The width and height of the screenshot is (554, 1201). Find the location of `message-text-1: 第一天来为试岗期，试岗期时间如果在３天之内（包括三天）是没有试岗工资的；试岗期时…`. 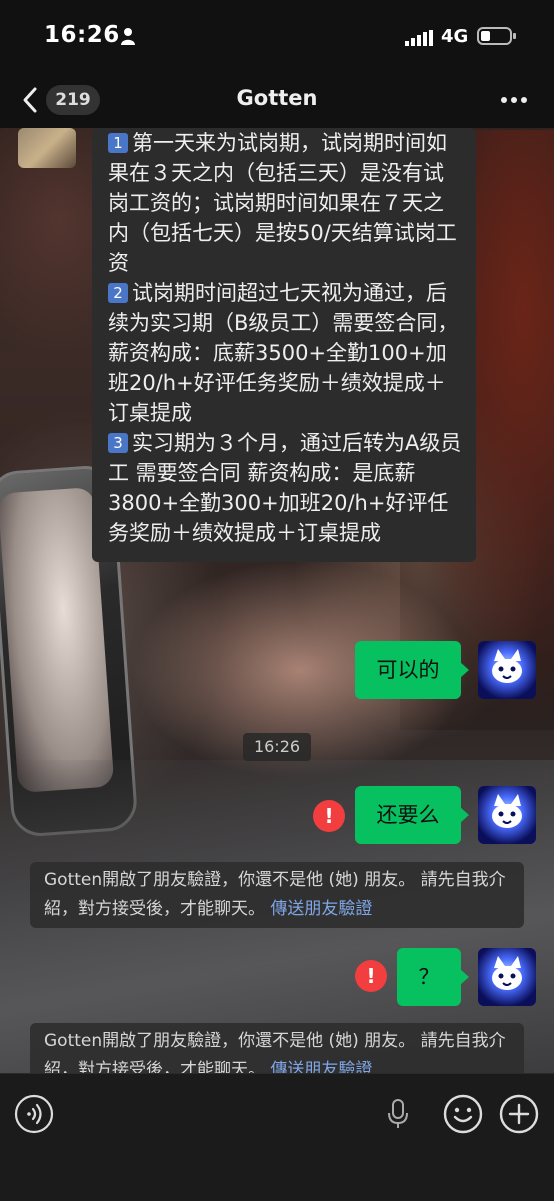

message-text-1: 第一天来为试岗期，试岗期时间如果在３天之内（包括三天）是没有试岗工资的；试岗期时… is located at coordinates (282, 203).